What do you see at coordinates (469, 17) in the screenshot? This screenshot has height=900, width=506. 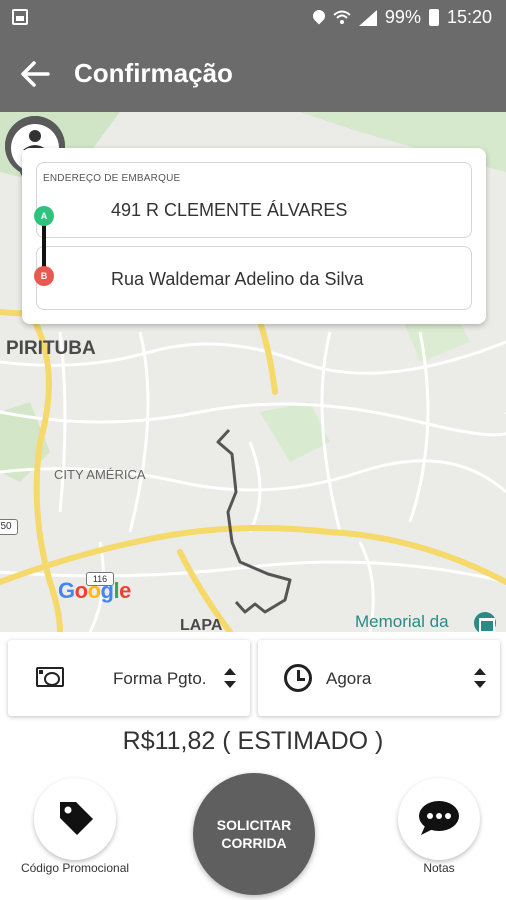 I see `clock-time: 15:20` at bounding box center [469, 17].